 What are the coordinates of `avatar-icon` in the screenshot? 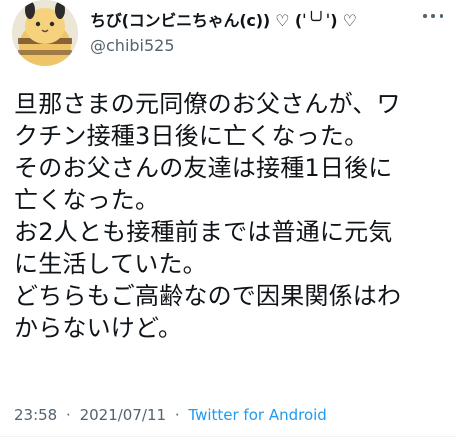 It's located at (45, 33).